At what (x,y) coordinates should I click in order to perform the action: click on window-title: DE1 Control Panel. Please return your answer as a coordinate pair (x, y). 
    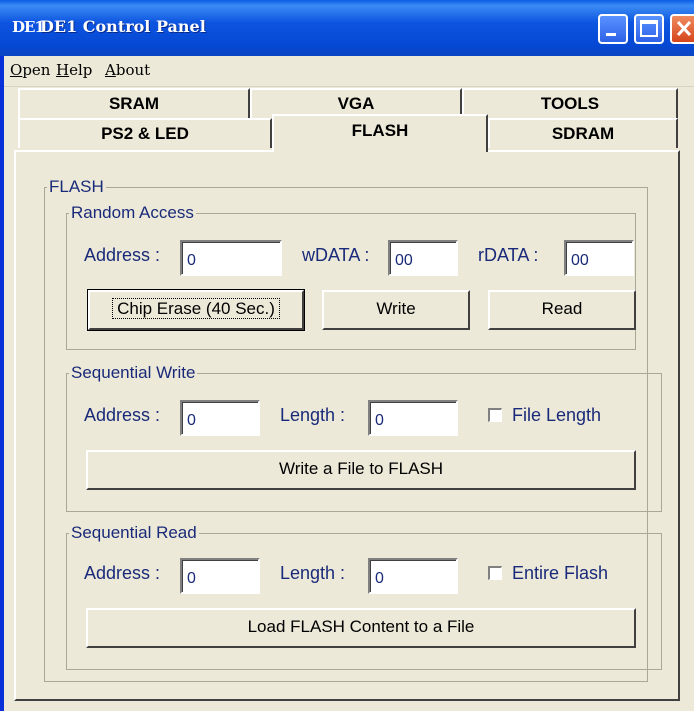
    Looking at the image, I should click on (123, 26).